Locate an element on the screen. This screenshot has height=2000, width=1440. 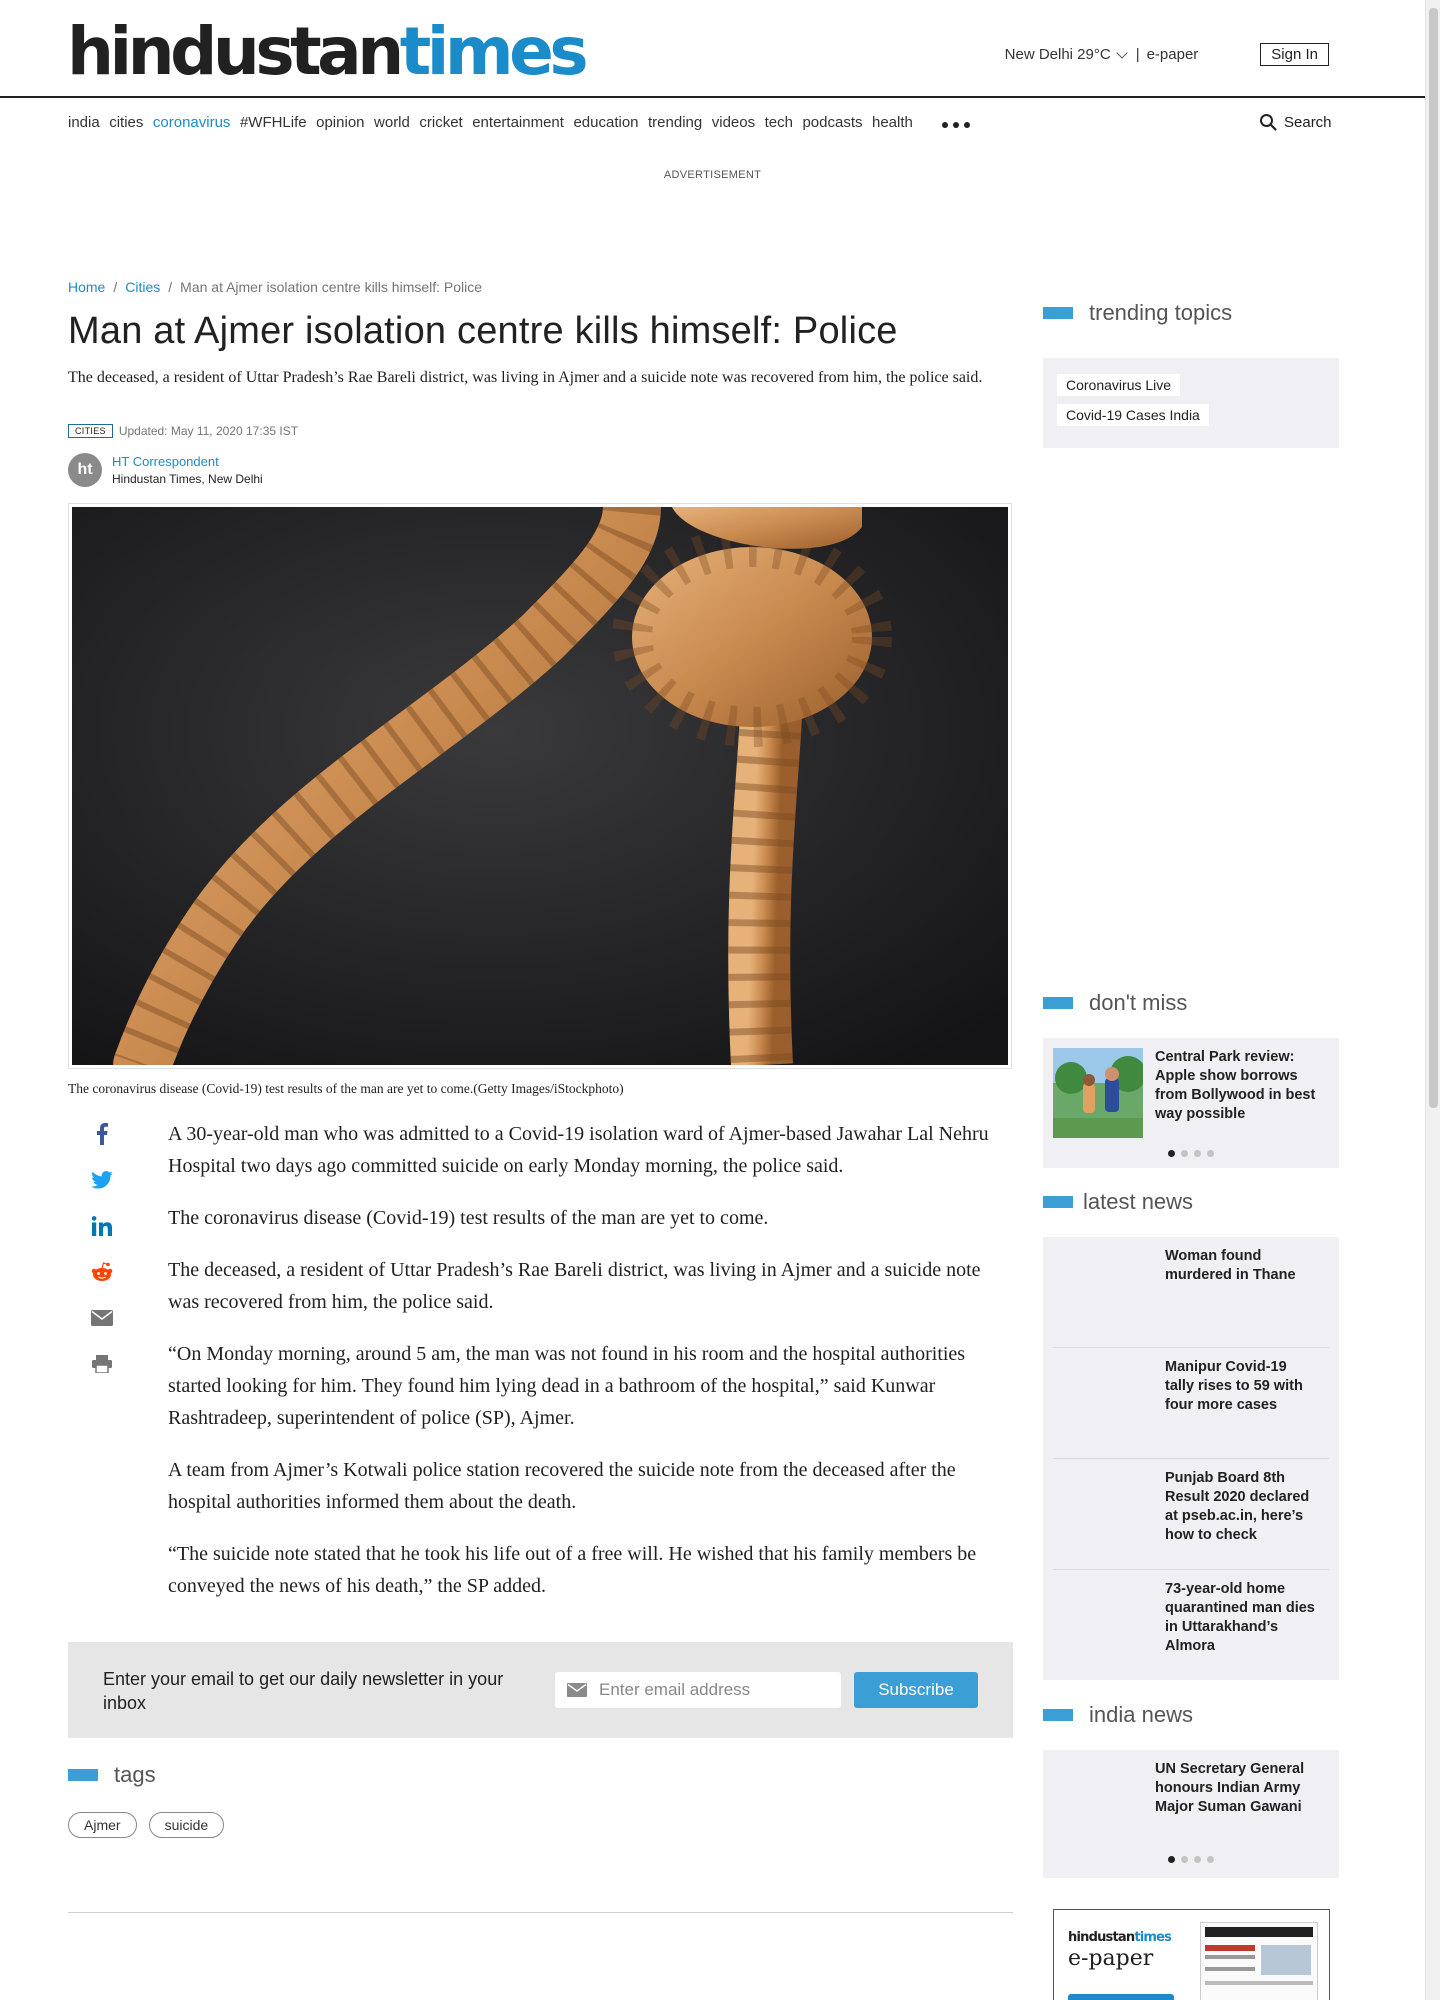
epaper-logo: hindustantimes is located at coordinates (1120, 1937).